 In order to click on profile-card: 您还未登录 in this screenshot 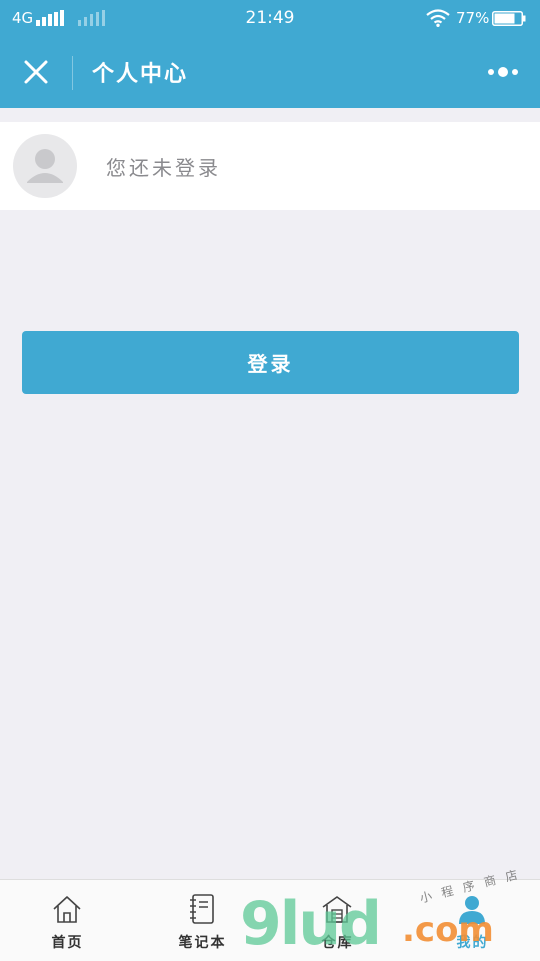, I will do `click(270, 166)`.